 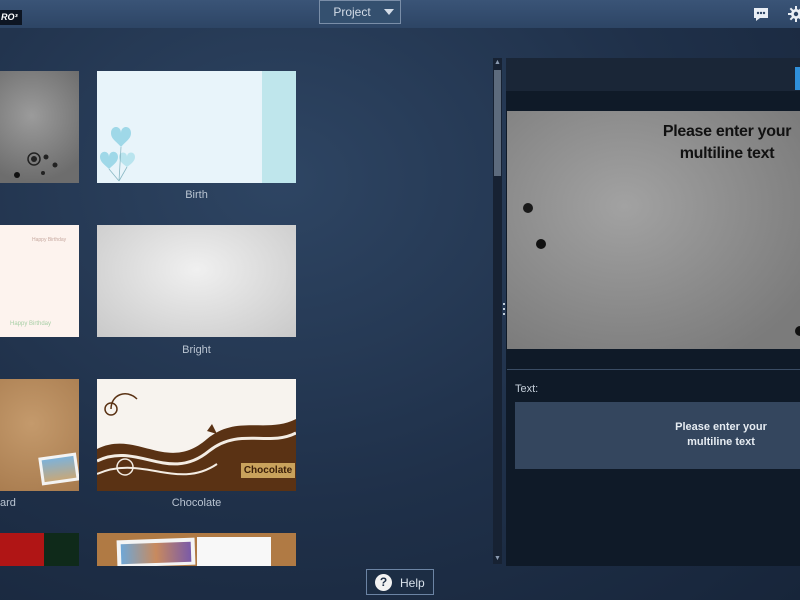 What do you see at coordinates (352, 12) in the screenshot?
I see `project-dropdown-value: Project` at bounding box center [352, 12].